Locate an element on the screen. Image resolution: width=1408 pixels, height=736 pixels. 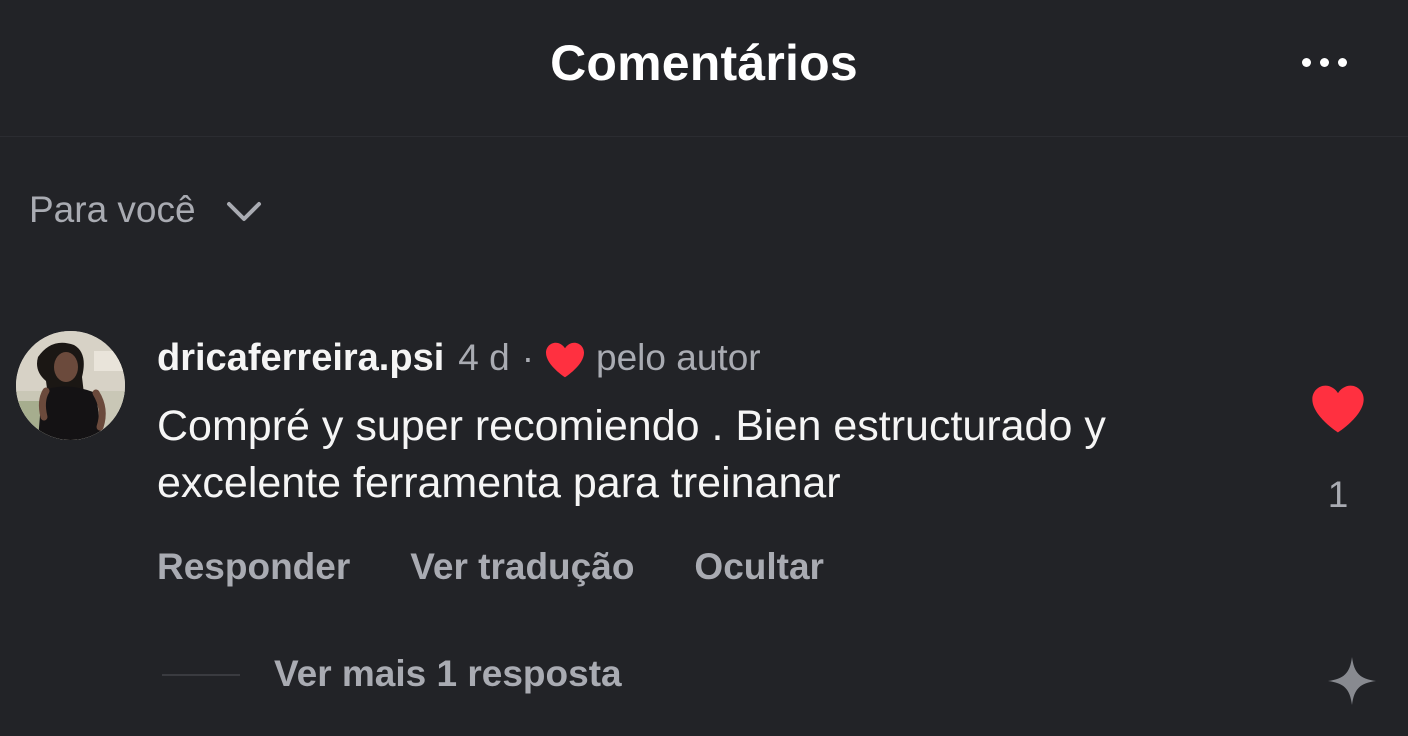
translate-button: Ver tradução is located at coordinates (522, 567).